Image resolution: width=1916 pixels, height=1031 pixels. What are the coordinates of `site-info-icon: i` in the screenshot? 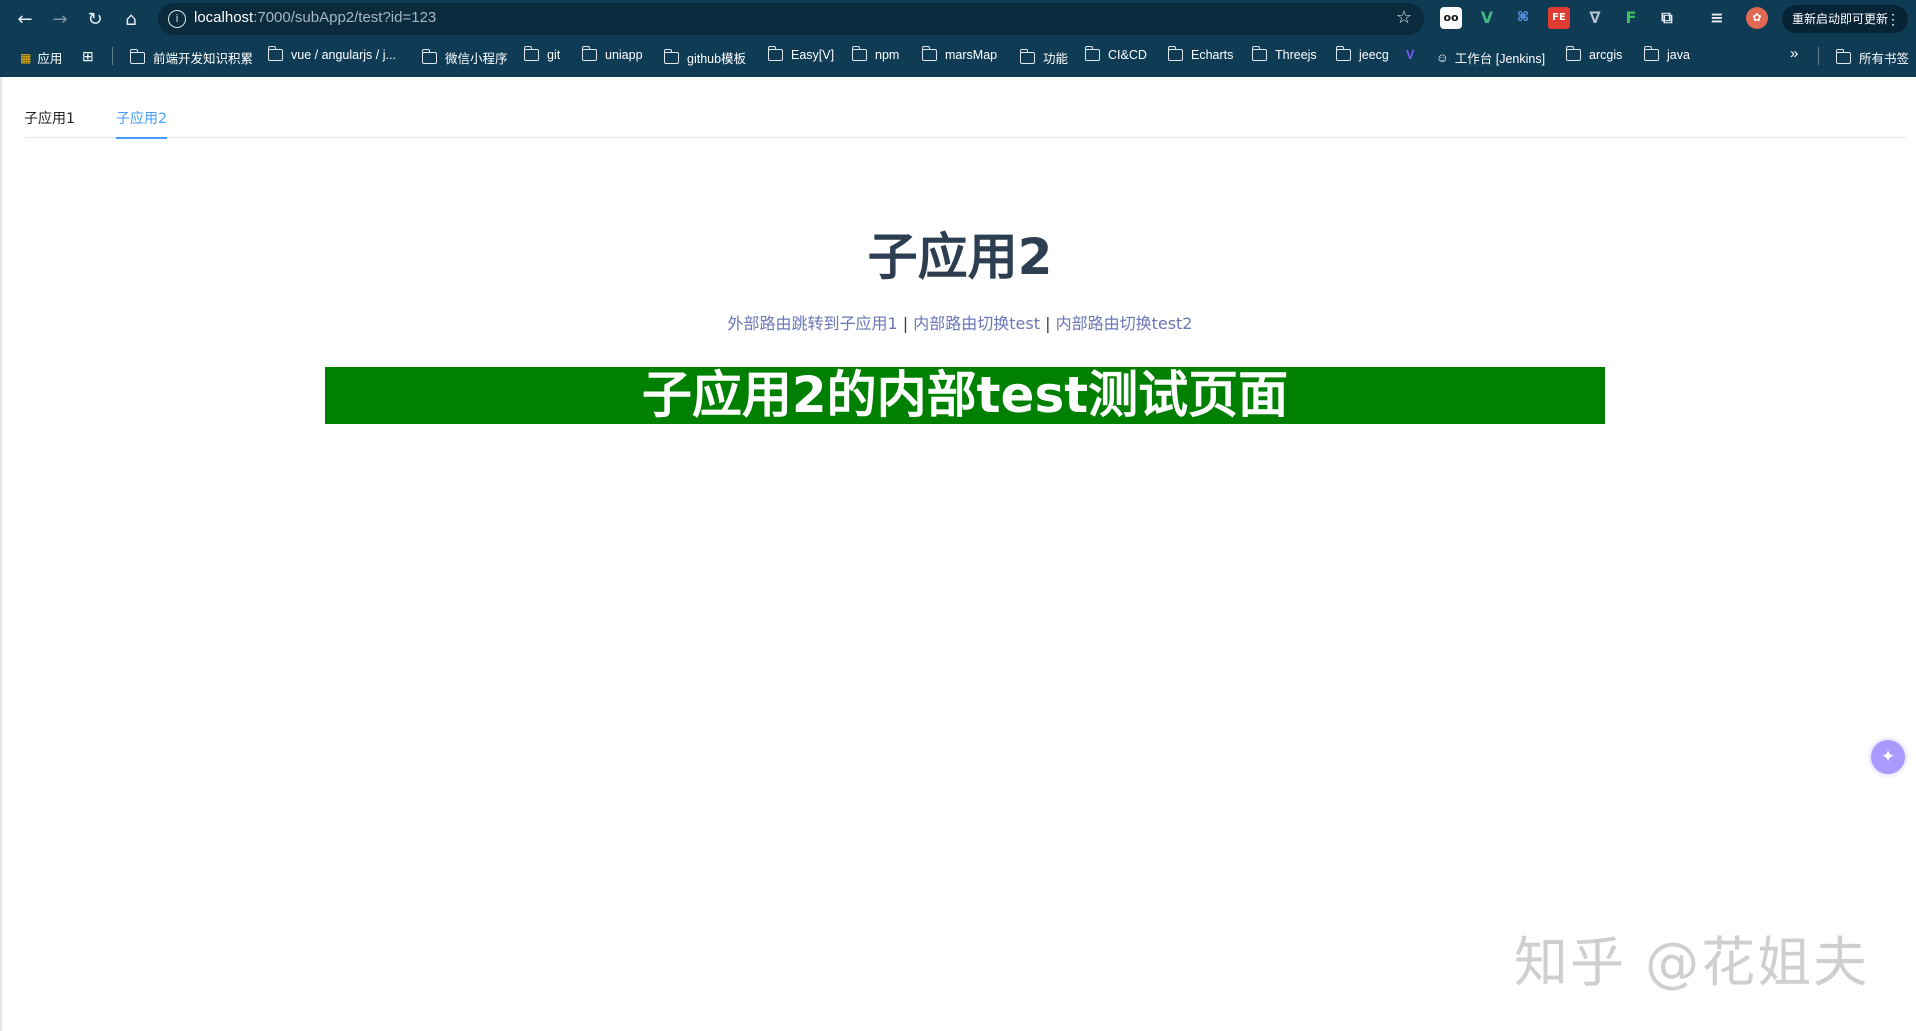 It's located at (177, 19).